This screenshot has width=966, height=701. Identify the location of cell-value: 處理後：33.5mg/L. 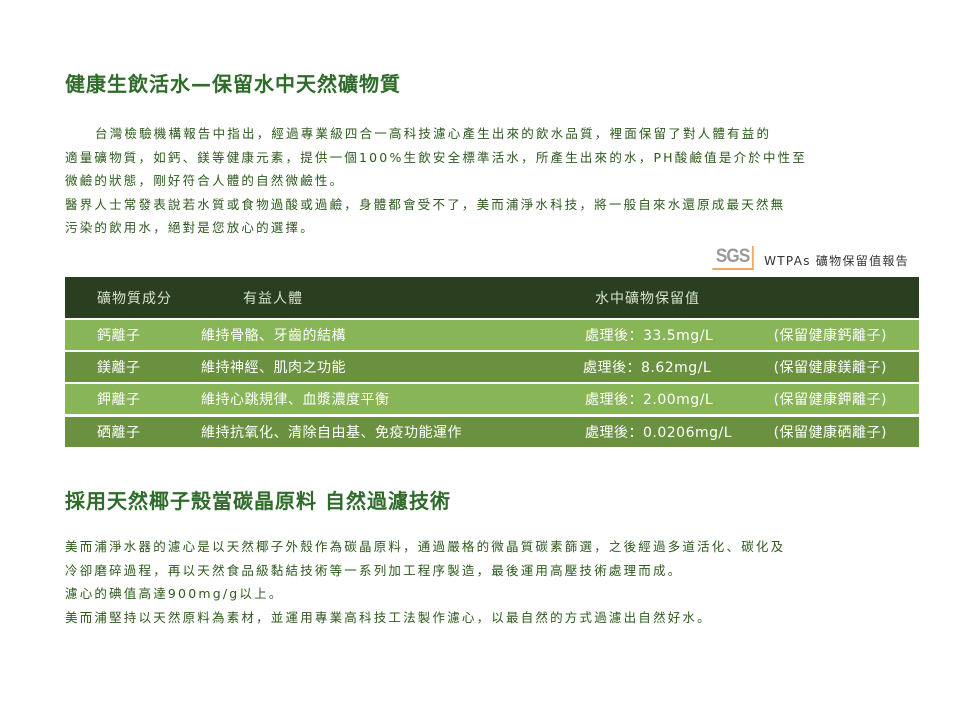
(649, 336).